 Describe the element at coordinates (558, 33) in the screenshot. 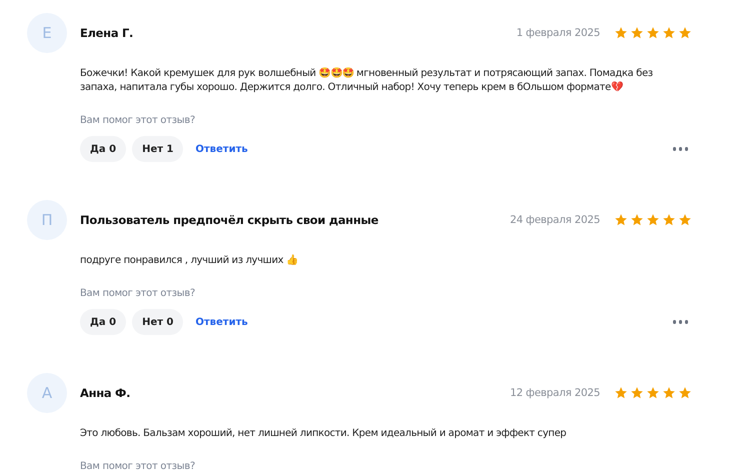

I see `review-date: 1 февраля 2025` at that location.